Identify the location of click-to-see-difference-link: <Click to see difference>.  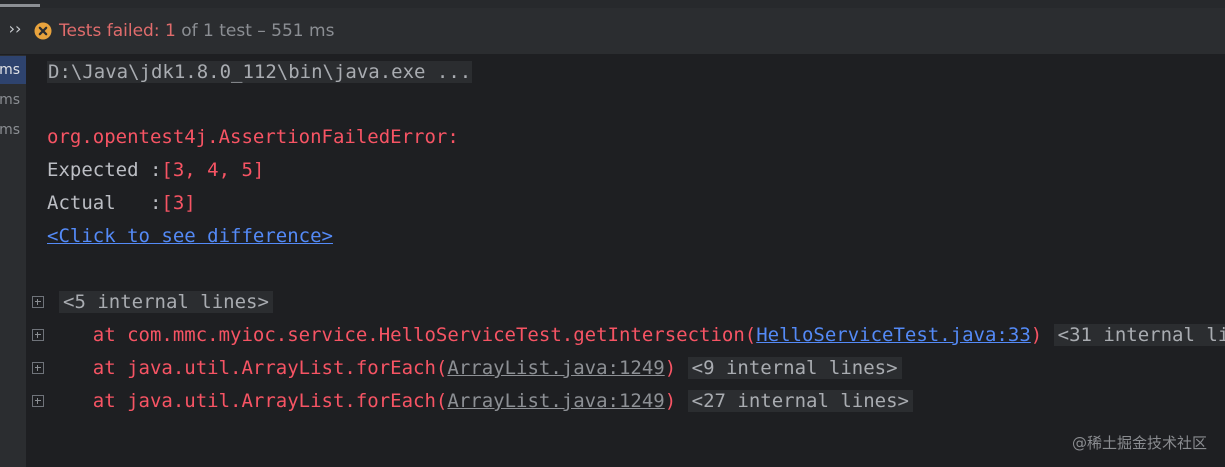
(190, 236).